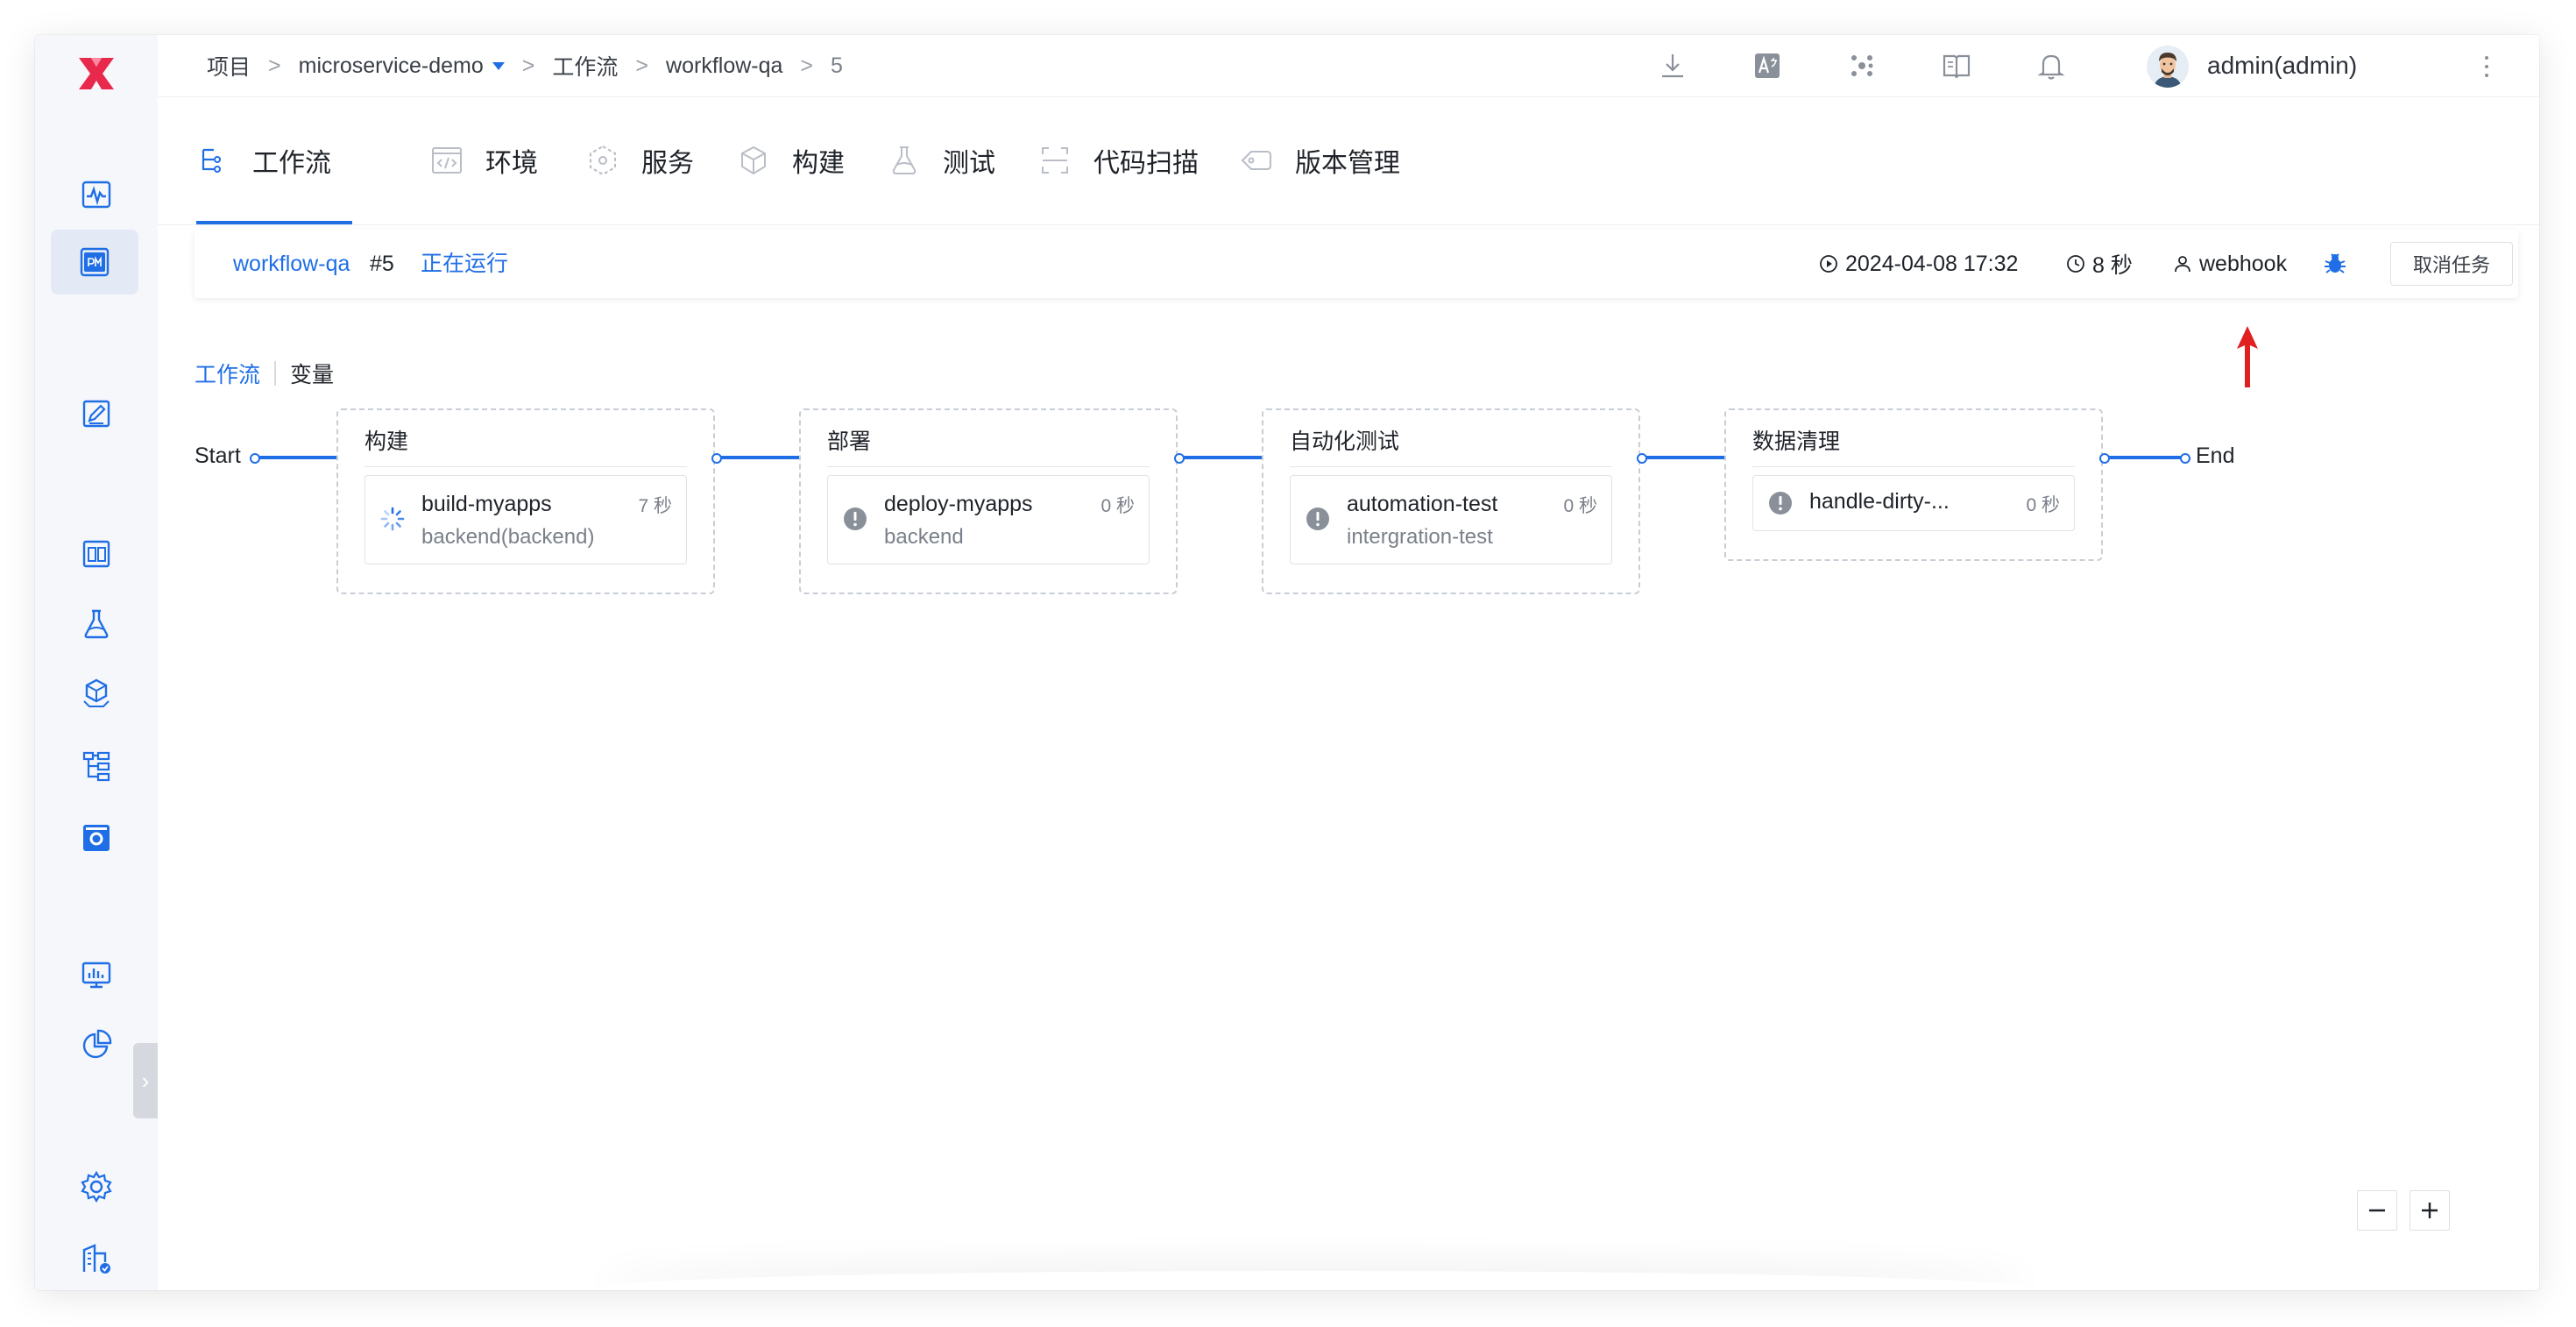 The width and height of the screenshot is (2576, 1327). Describe the element at coordinates (655, 506) in the screenshot. I see `job-duration: 7 秒` at that location.